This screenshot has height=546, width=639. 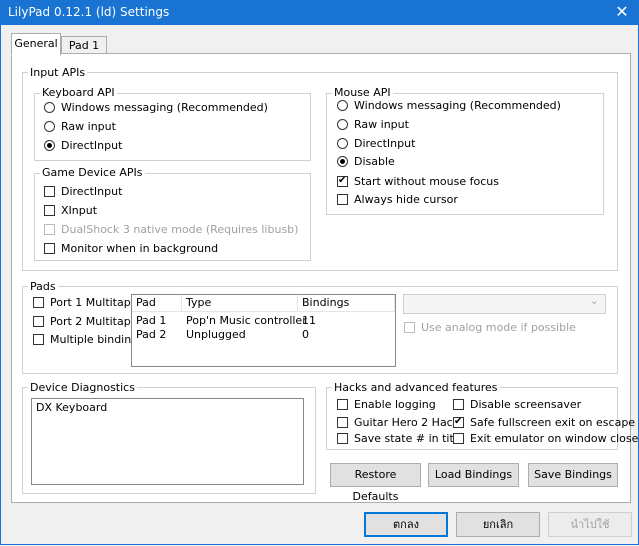 I want to click on multiple-bindings-checkbox: Multiple bindings, so click(x=88, y=340).